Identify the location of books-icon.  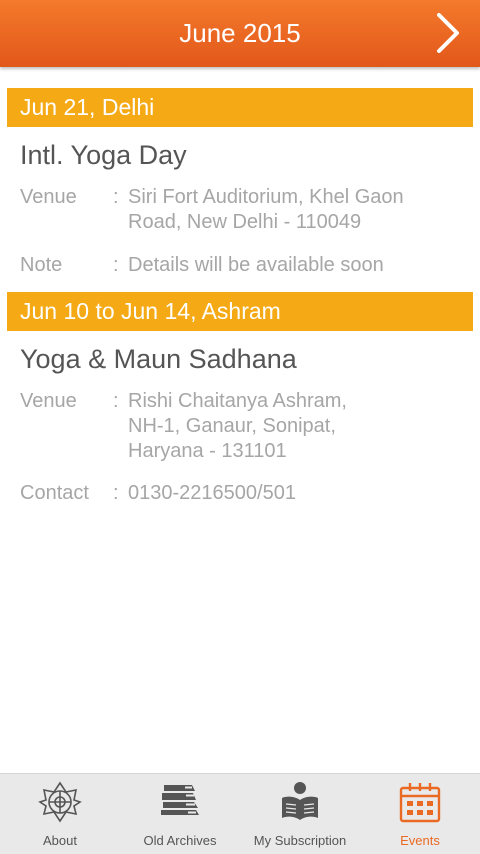
(180, 800).